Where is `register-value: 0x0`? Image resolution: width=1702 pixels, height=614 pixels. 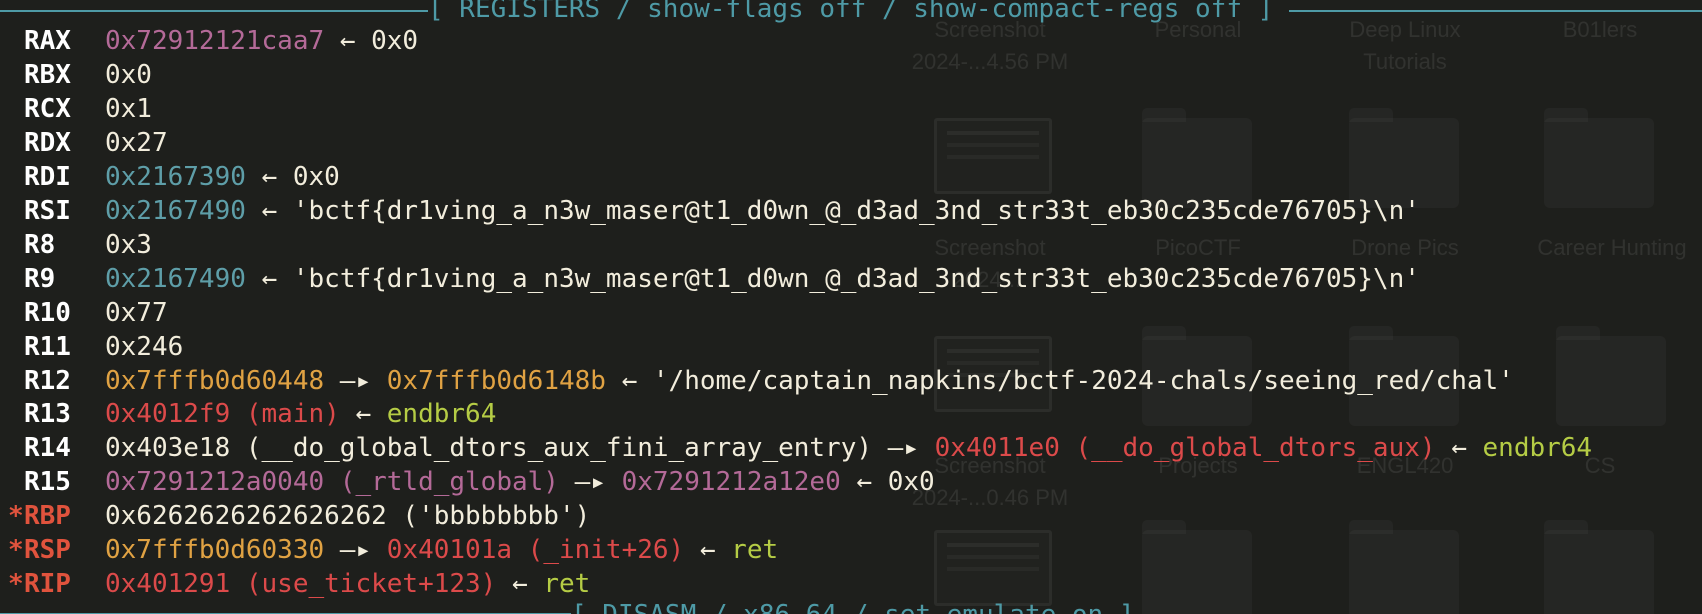
register-value: 0x0 is located at coordinates (128, 75).